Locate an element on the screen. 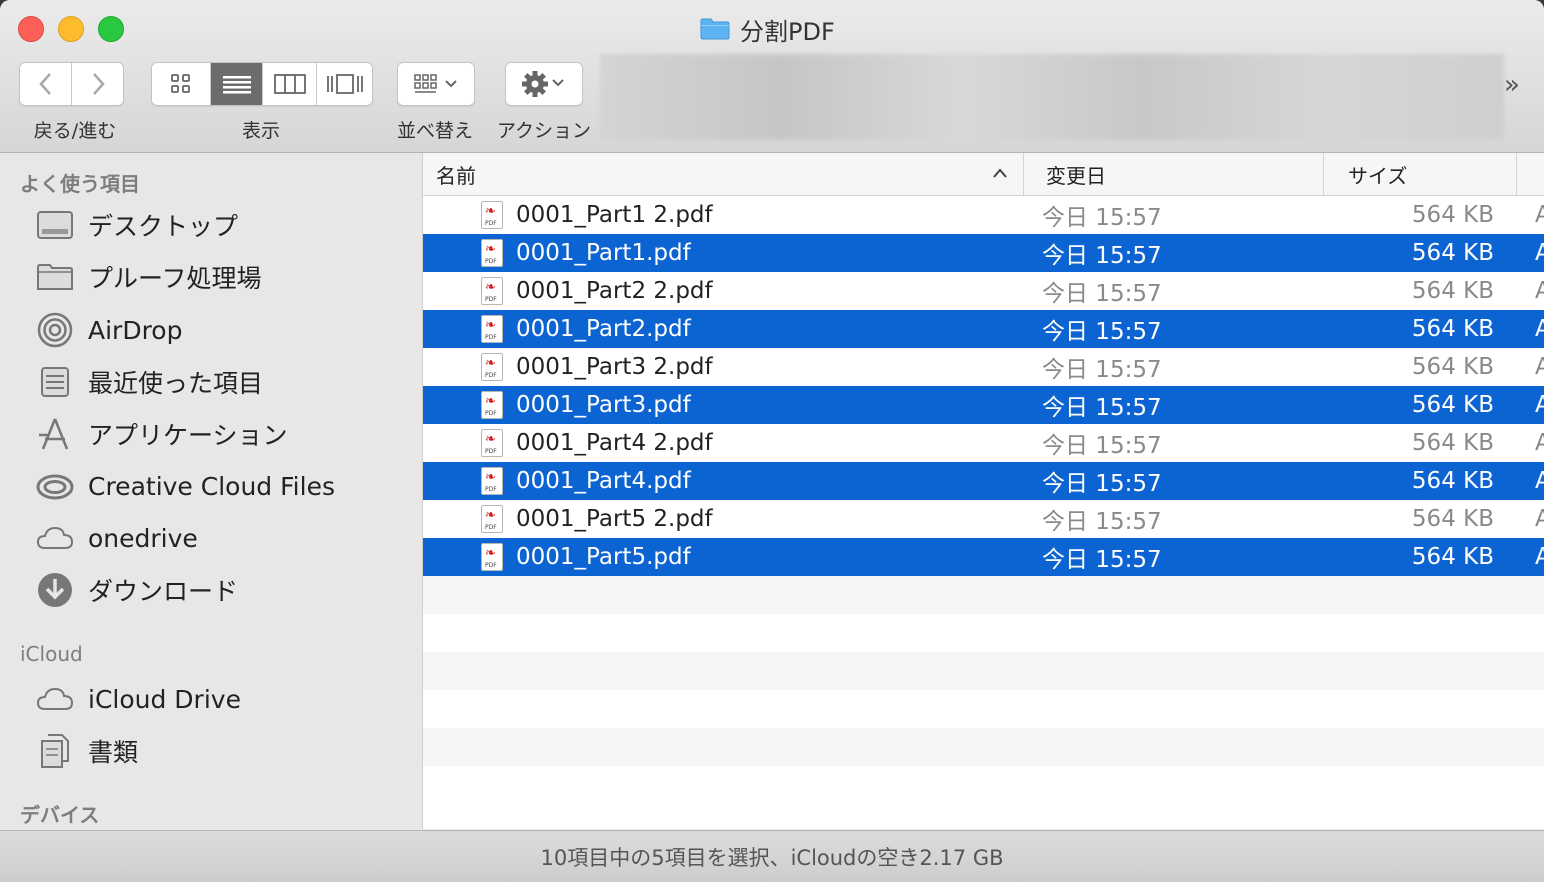  sidebar-item-label: プルーフ処理場 is located at coordinates (175, 278).